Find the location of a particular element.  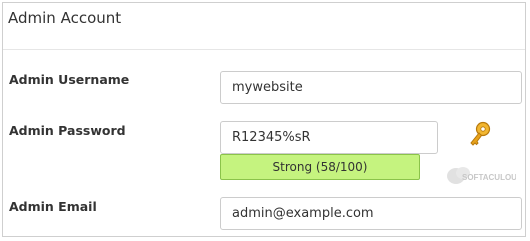

svg-text: SOFTACULOUS is located at coordinates (489, 177).